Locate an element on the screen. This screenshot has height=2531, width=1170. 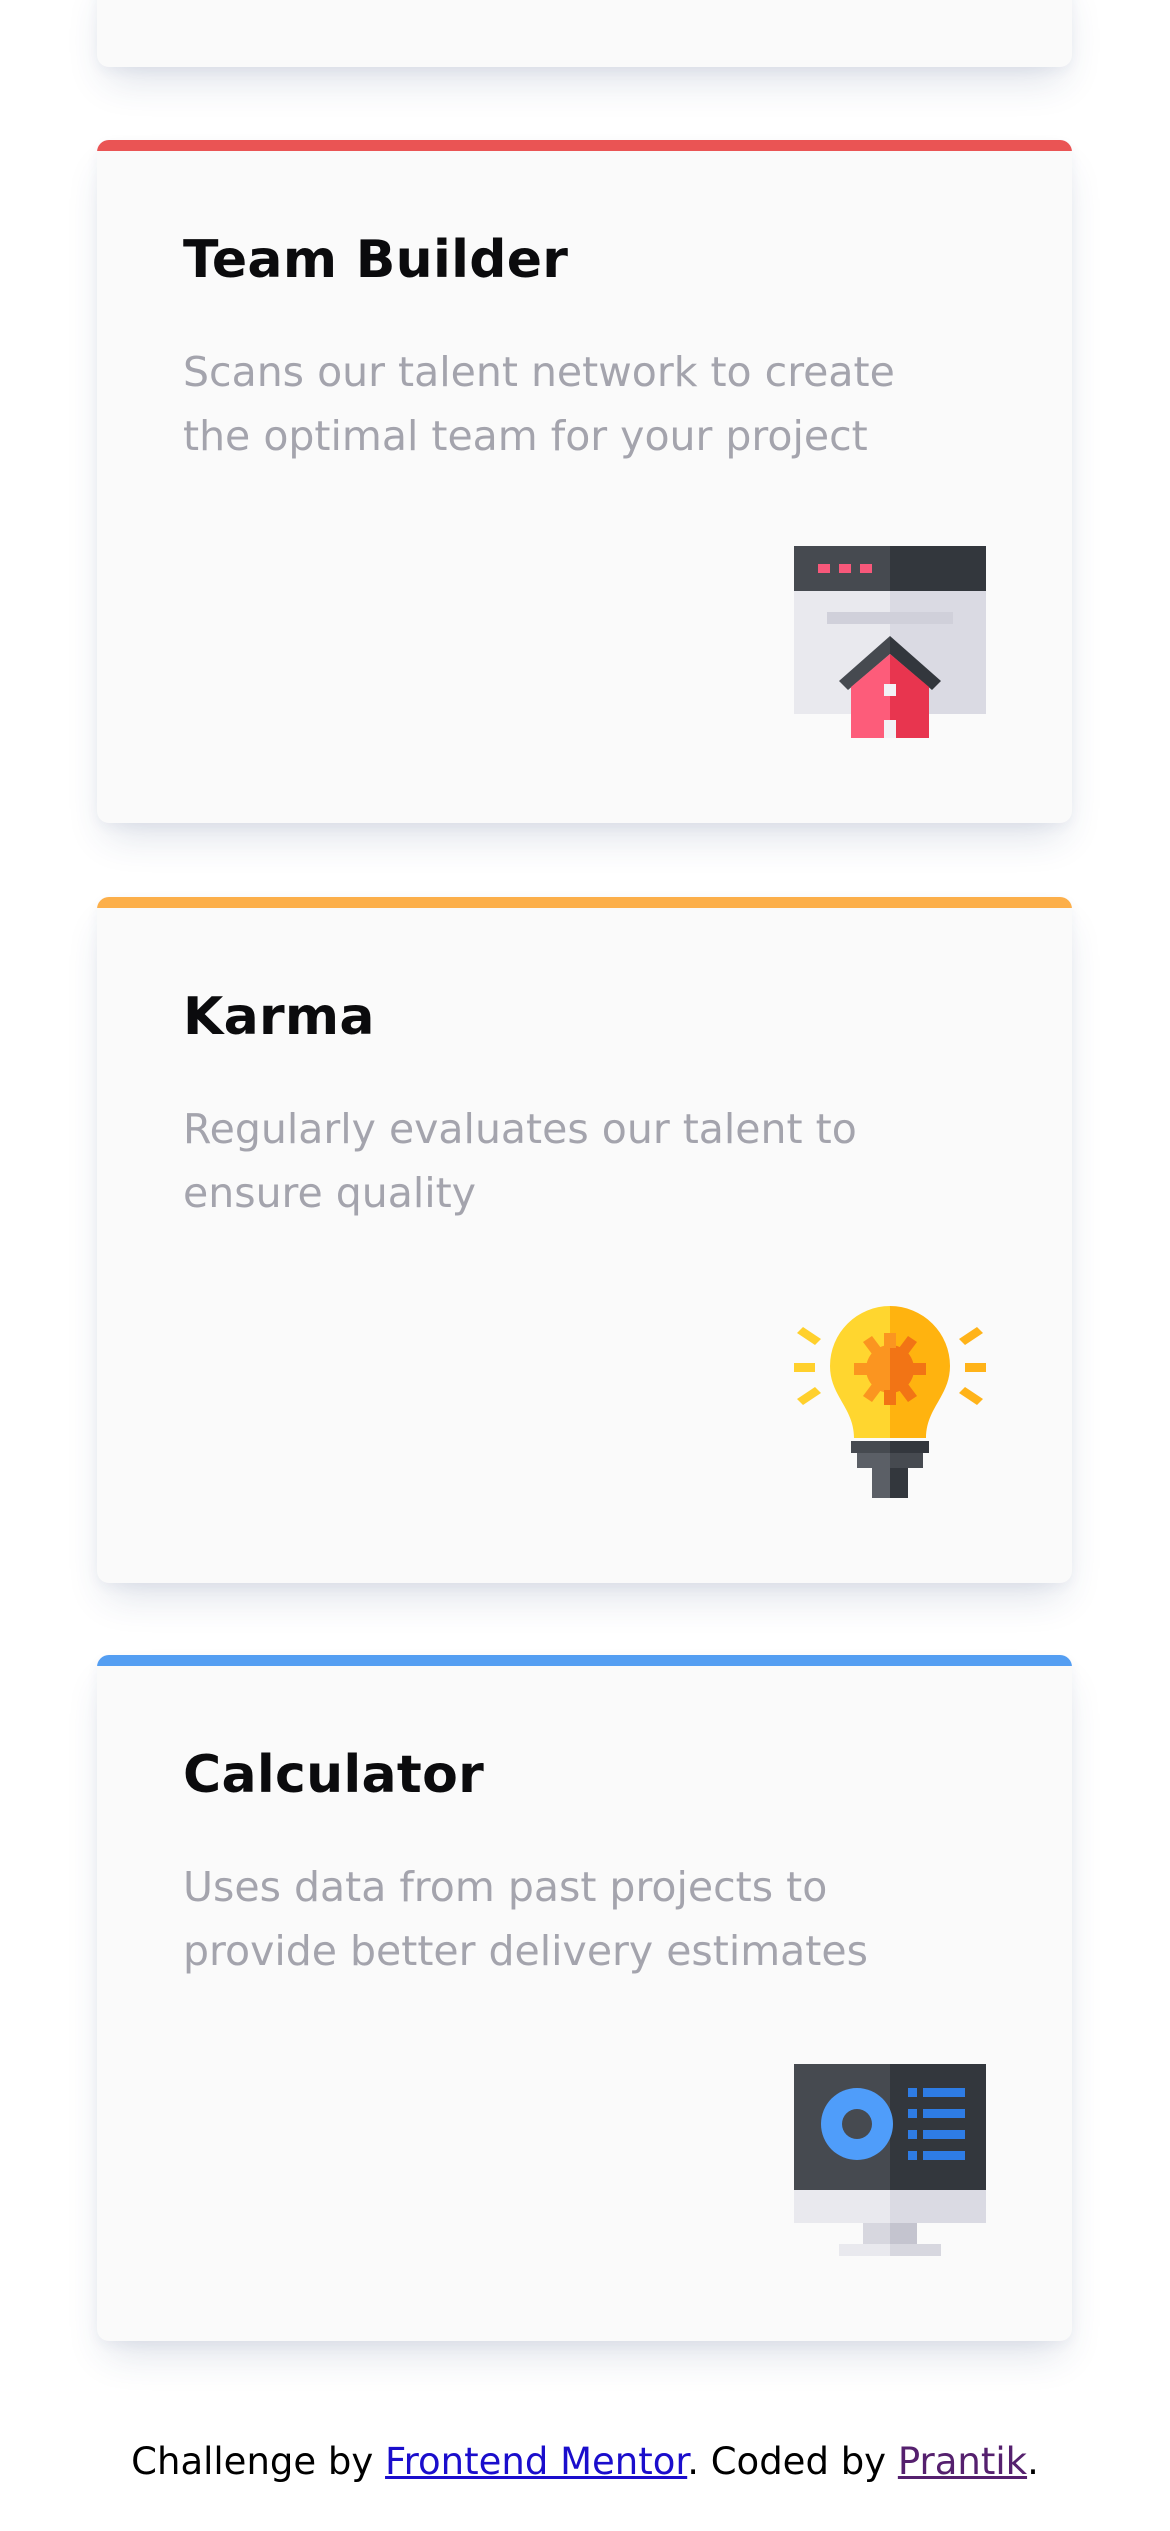
attribution-prefix: Challenge by is located at coordinates (258, 2461).